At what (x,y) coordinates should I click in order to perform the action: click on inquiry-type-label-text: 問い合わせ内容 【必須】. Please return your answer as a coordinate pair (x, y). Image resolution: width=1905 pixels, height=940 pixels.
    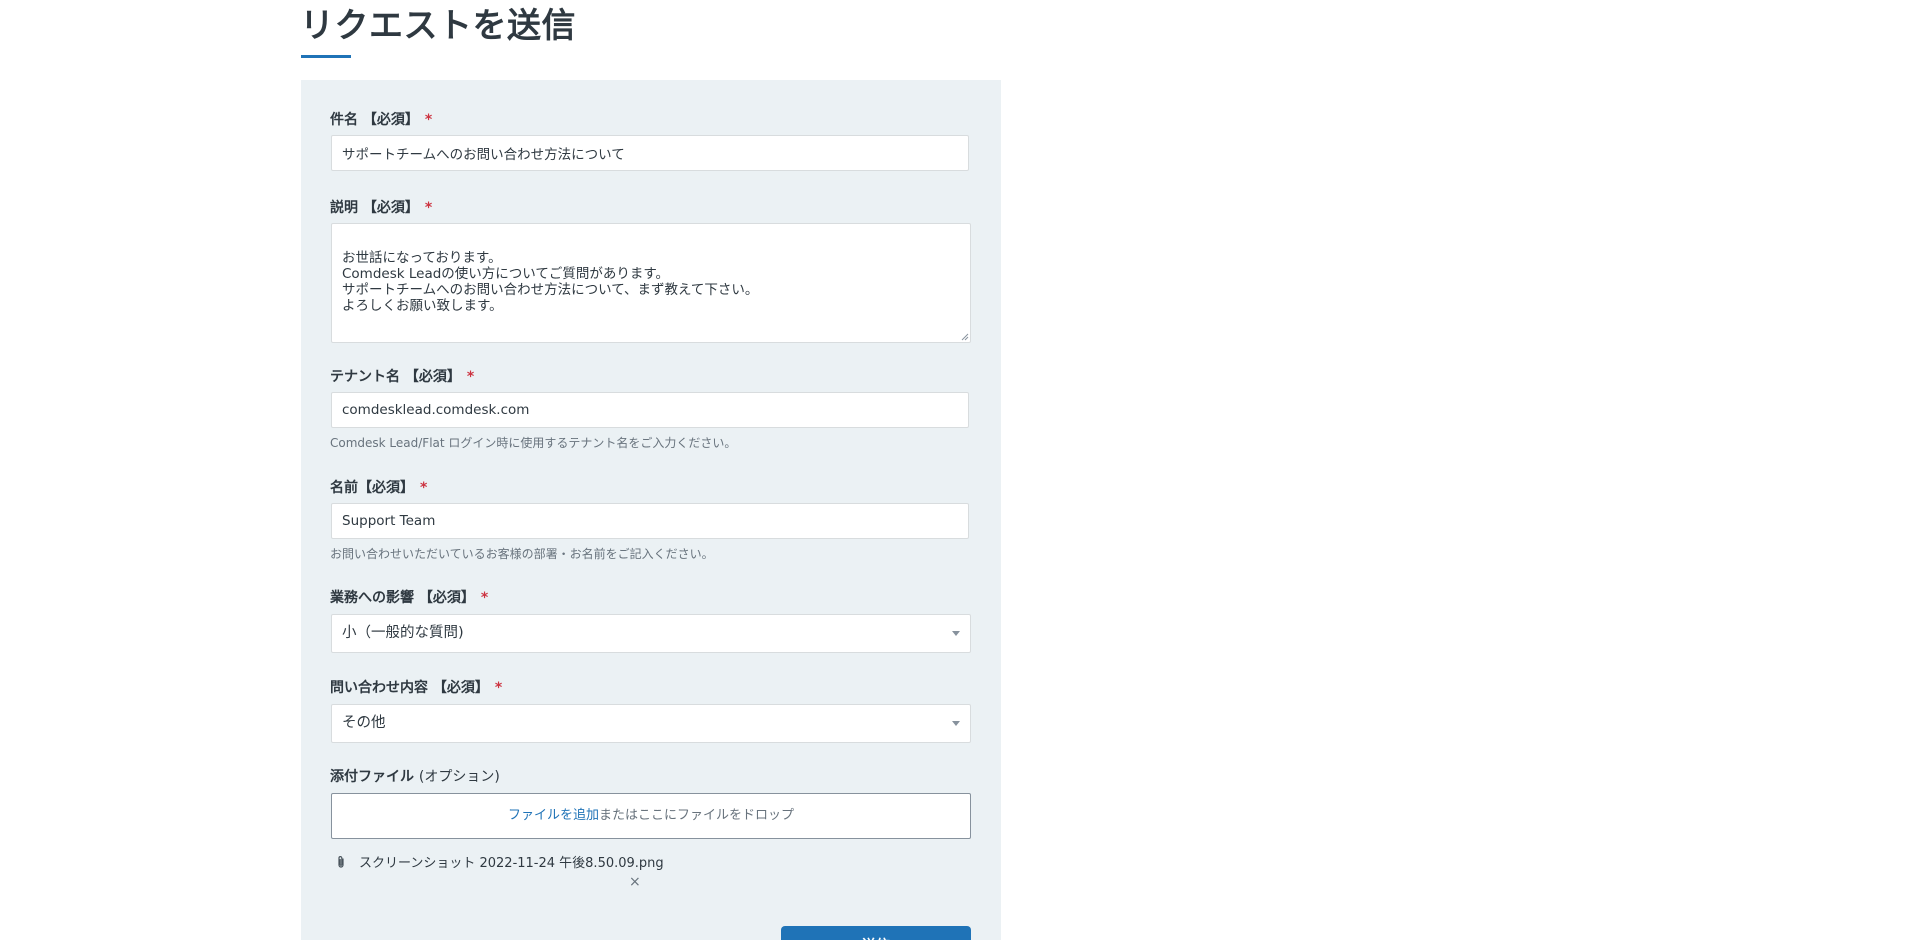
    Looking at the image, I should click on (409, 688).